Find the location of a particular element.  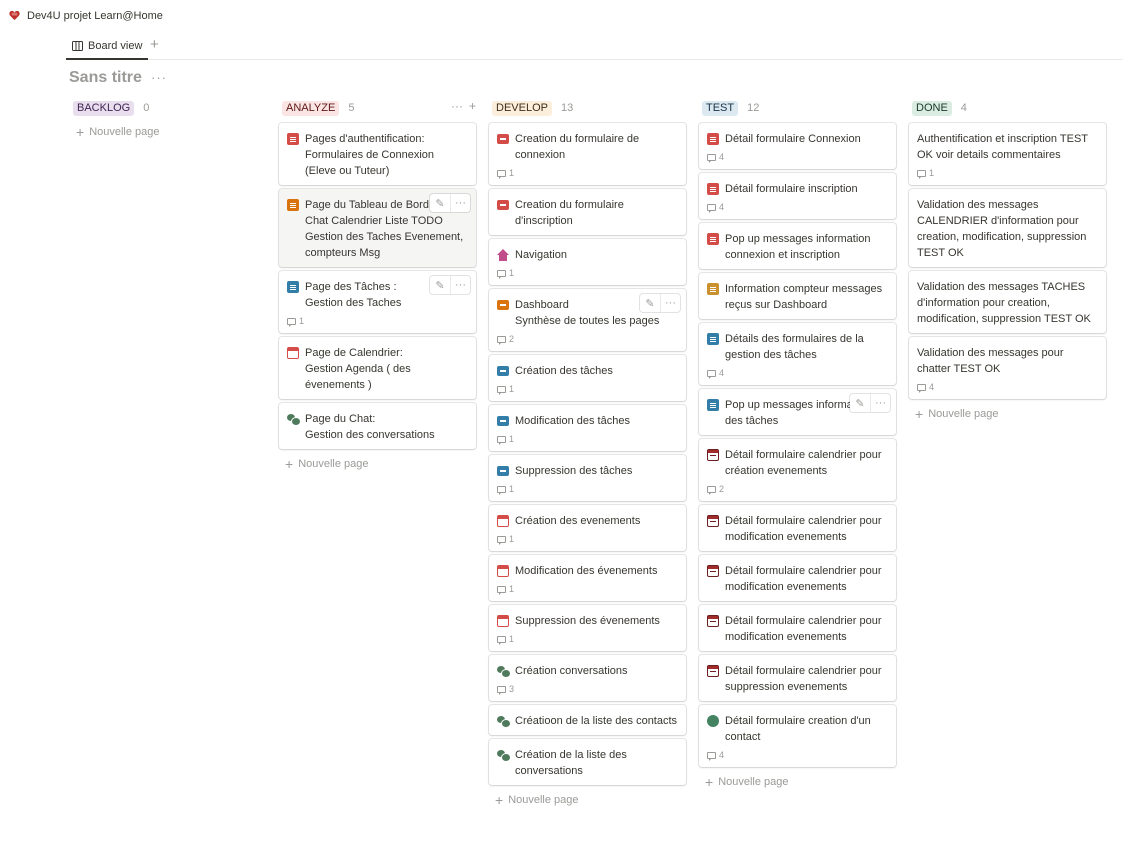

board-card: Création de la liste des conversations is located at coordinates (587, 762).